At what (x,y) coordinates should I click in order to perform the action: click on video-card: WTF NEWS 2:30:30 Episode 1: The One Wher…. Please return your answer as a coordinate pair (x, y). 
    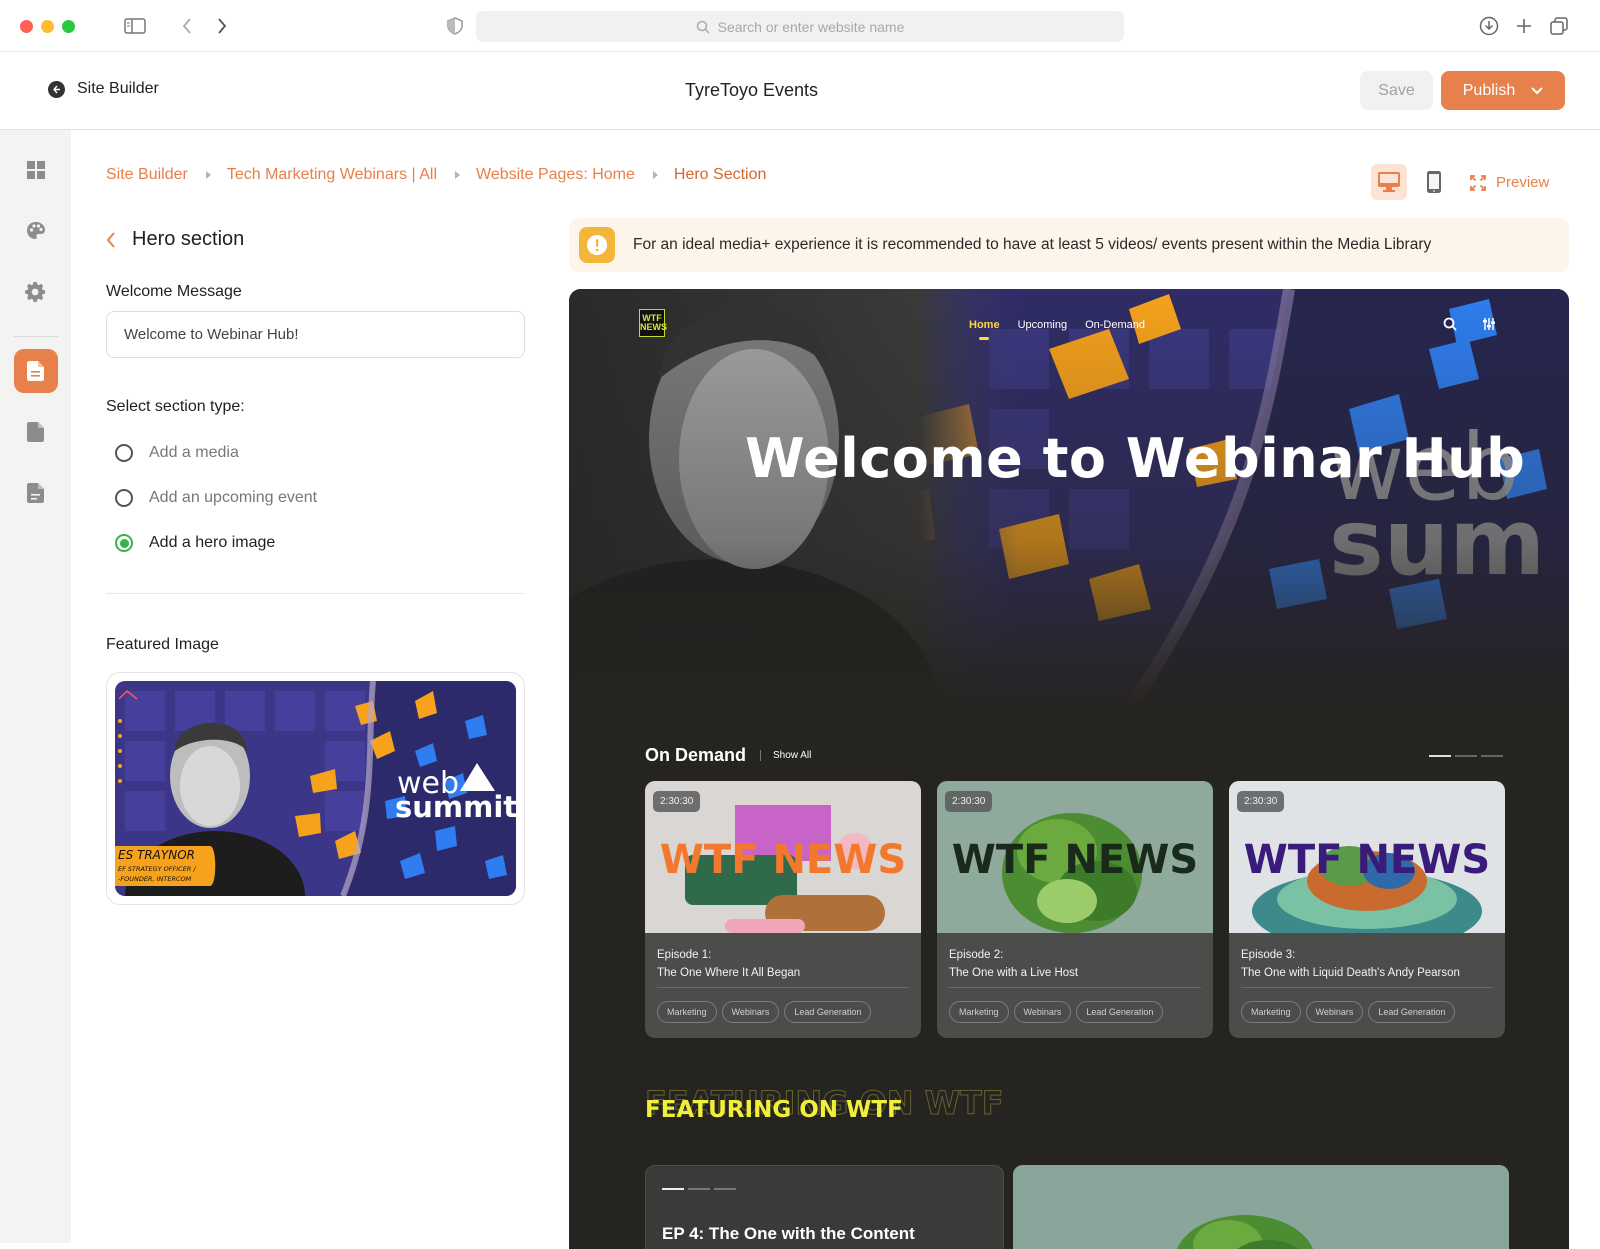
    Looking at the image, I should click on (783, 909).